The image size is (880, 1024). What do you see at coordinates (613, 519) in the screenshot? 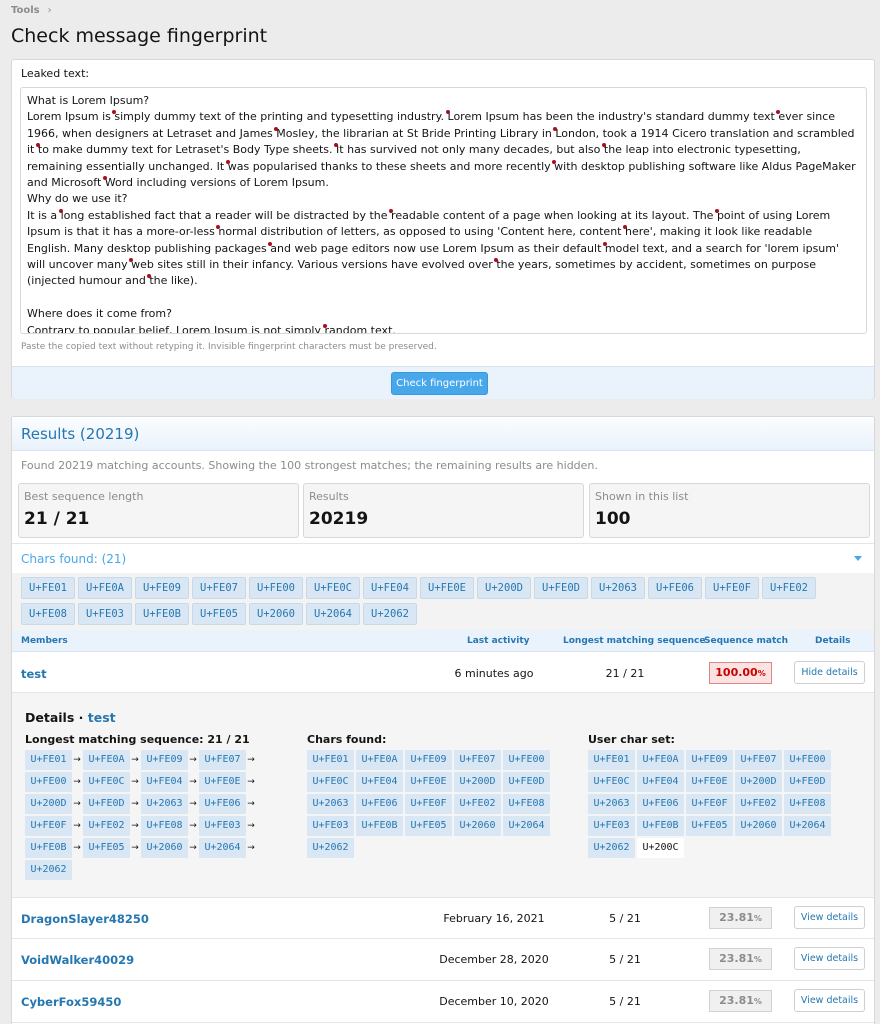
I see `stat-value: 100` at bounding box center [613, 519].